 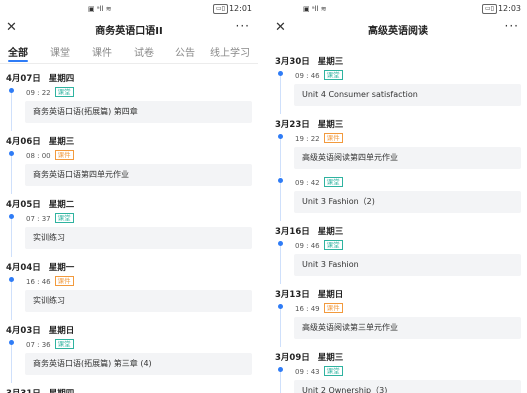 What do you see at coordinates (307, 372) in the screenshot?
I see `entry-time: 09 : 43` at bounding box center [307, 372].